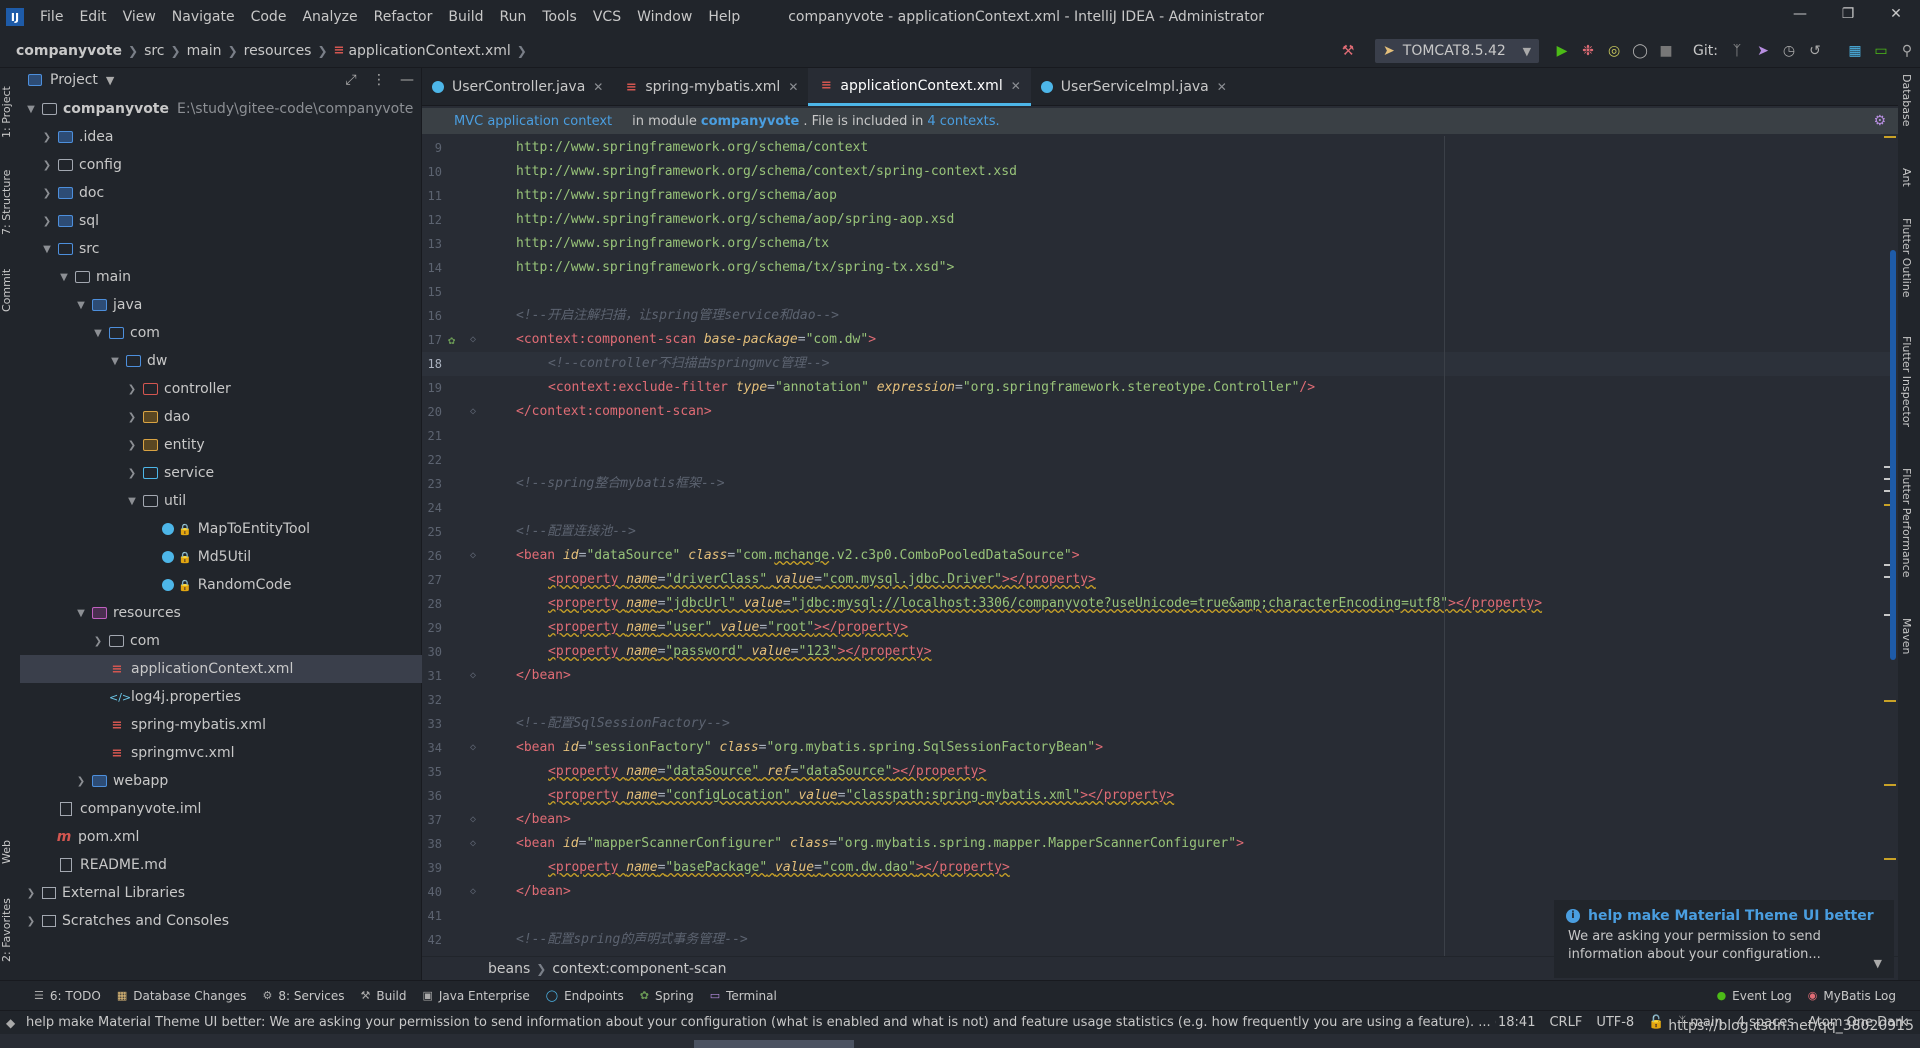  What do you see at coordinates (1881, 51) in the screenshot?
I see `terminal-icon: ▭` at bounding box center [1881, 51].